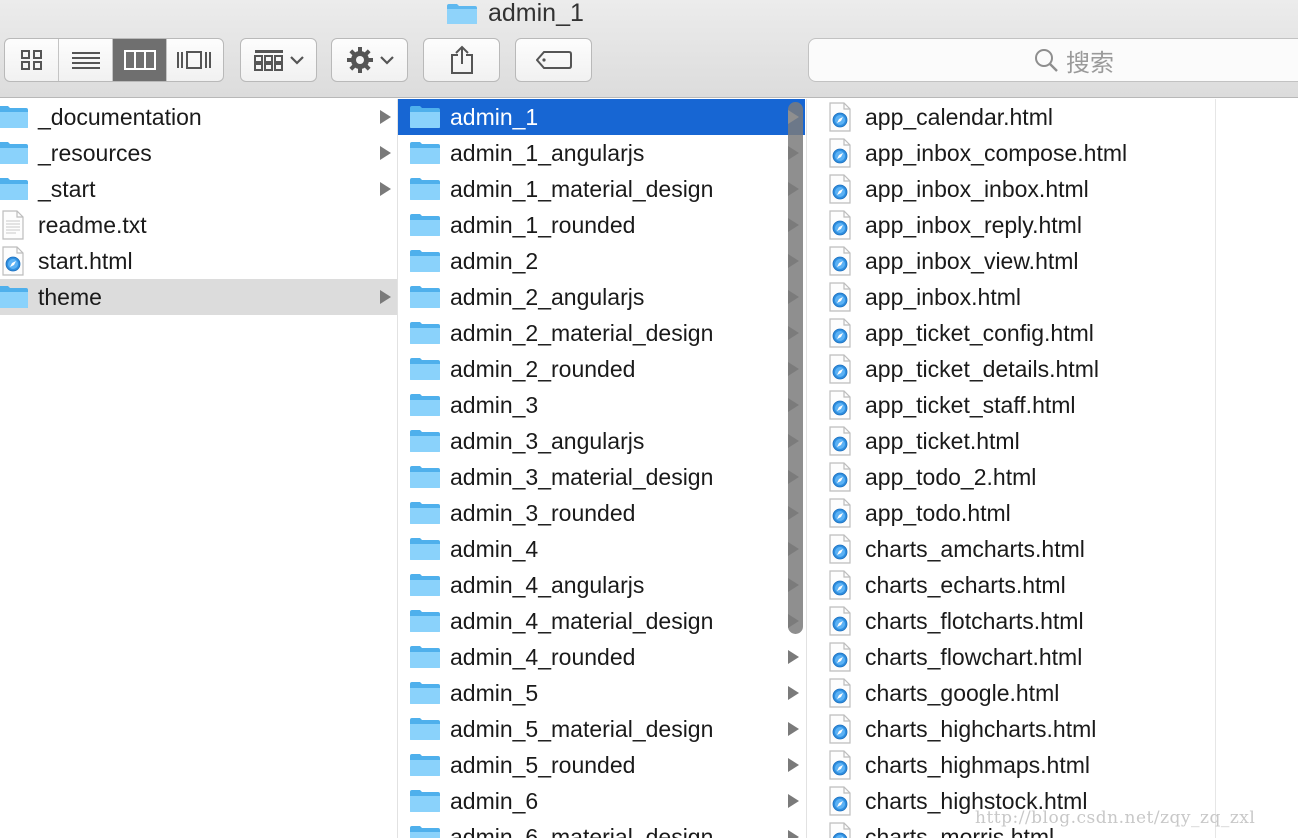 The image size is (1298, 838). What do you see at coordinates (582, 476) in the screenshot?
I see `row-label: admin_3_material_design` at bounding box center [582, 476].